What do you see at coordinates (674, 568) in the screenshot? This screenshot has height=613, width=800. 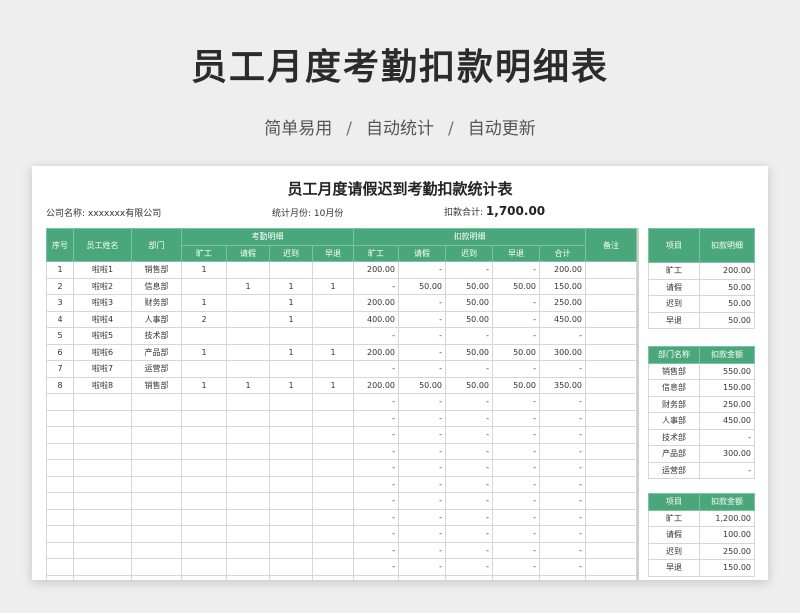 I see `side-cell-label: 早退` at bounding box center [674, 568].